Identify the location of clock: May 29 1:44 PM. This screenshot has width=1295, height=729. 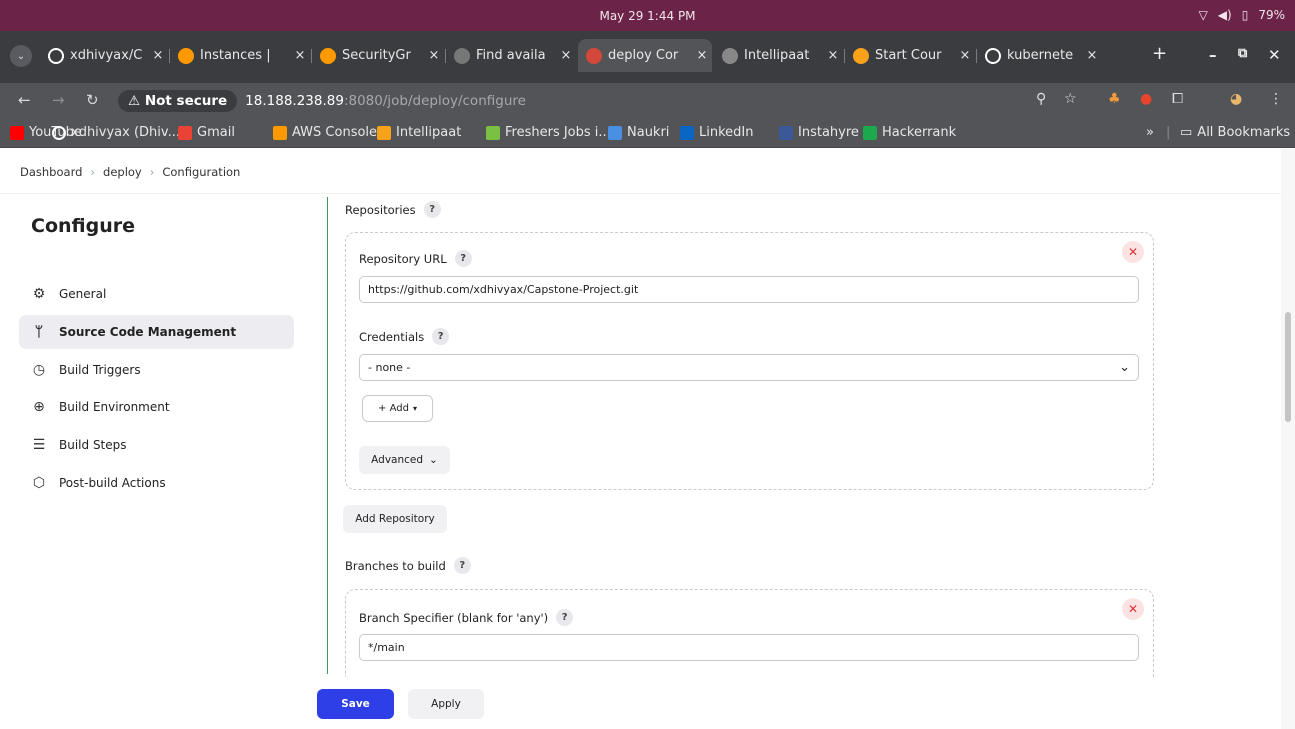
(647, 16).